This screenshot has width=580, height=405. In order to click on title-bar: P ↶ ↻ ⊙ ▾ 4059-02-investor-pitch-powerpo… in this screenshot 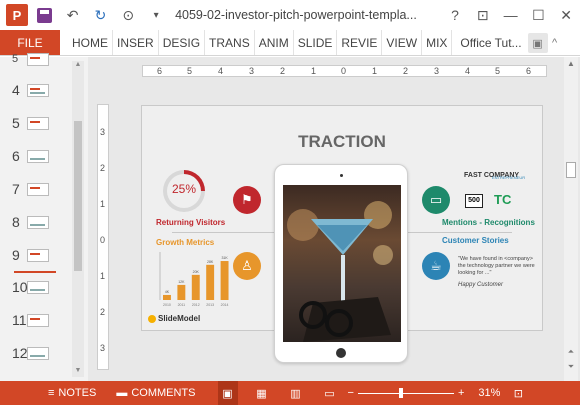, I will do `click(290, 15)`.